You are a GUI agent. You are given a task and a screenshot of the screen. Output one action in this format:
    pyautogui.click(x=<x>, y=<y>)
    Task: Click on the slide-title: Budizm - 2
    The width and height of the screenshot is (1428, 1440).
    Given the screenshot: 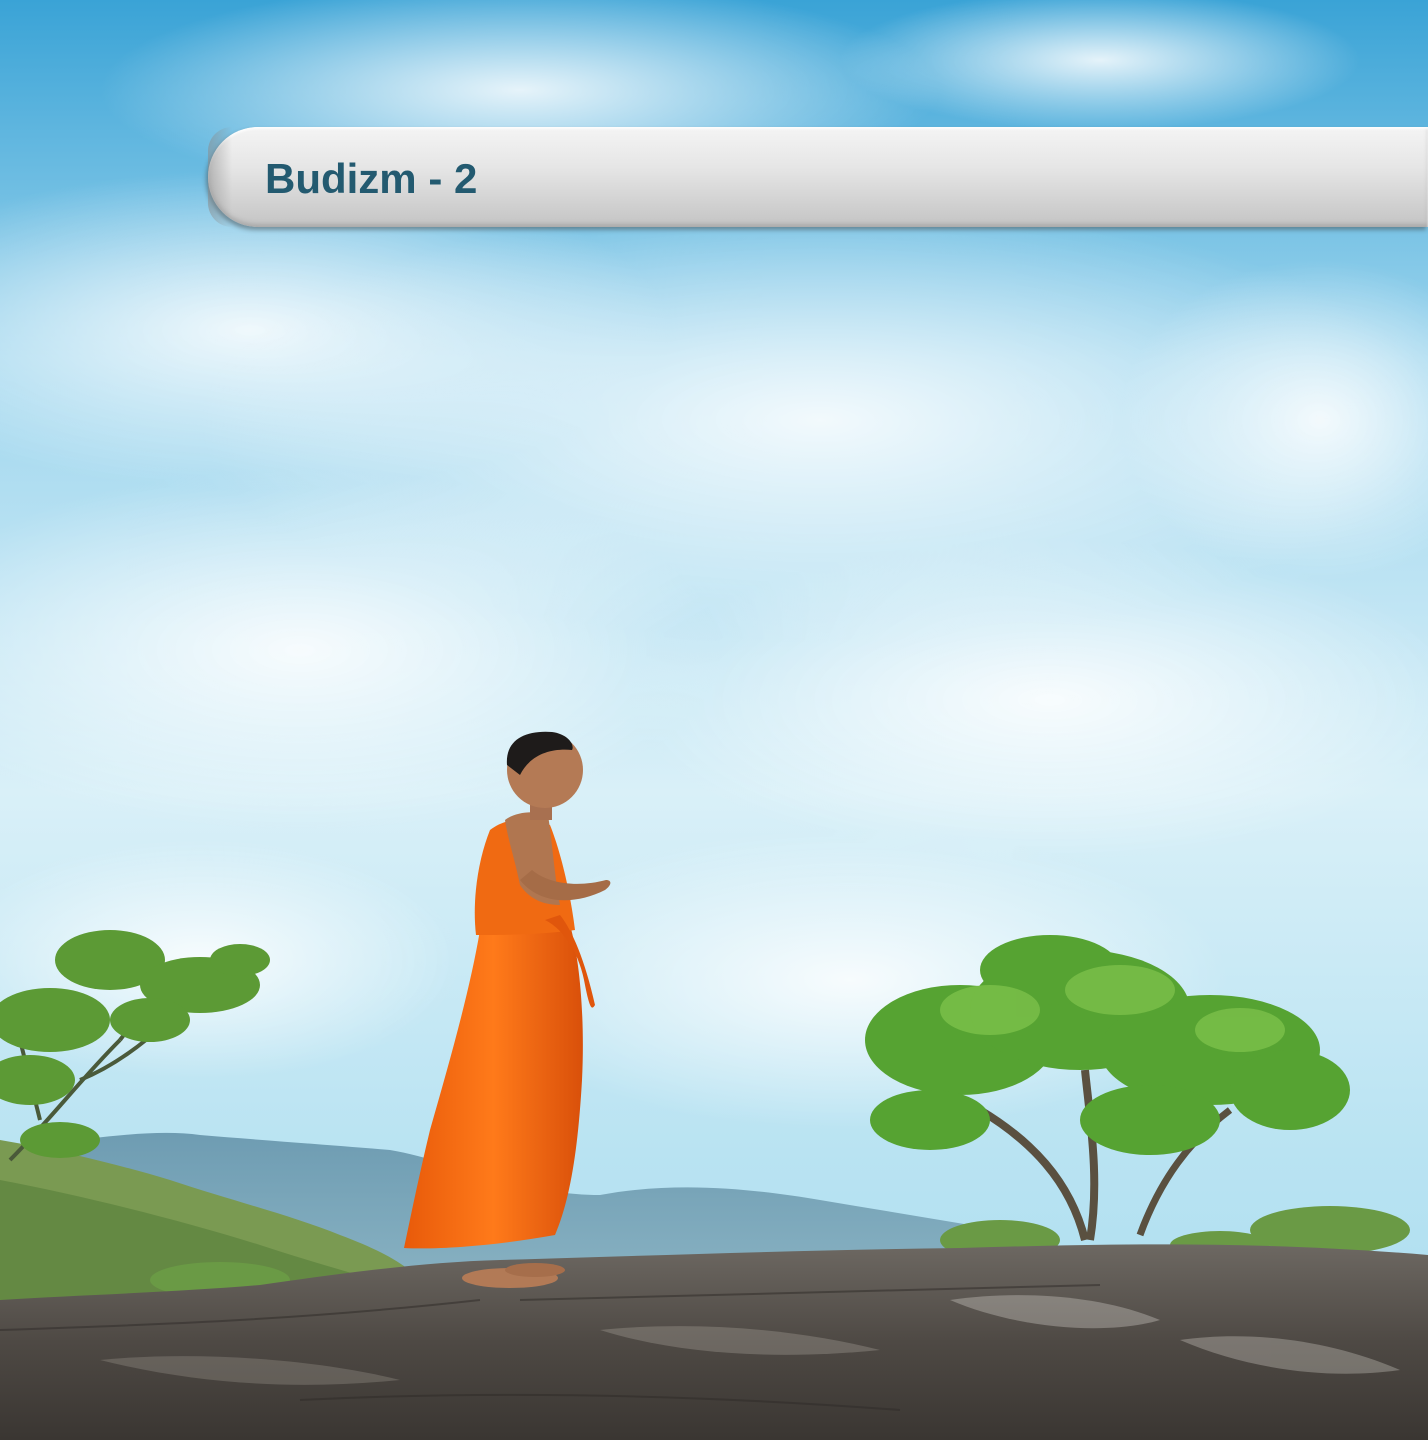 What is the action you would take?
    pyautogui.click(x=371, y=178)
    